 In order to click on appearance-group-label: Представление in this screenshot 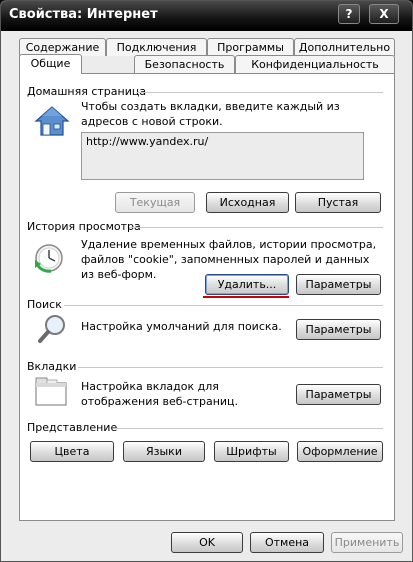, I will do `click(72, 427)`.